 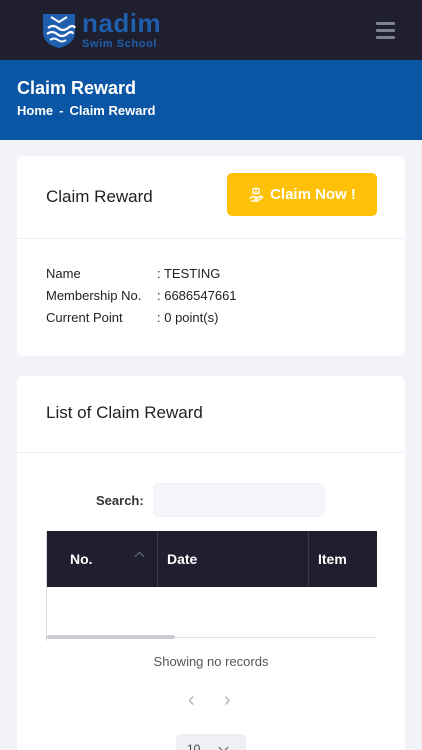 I want to click on search-input, so click(x=239, y=500).